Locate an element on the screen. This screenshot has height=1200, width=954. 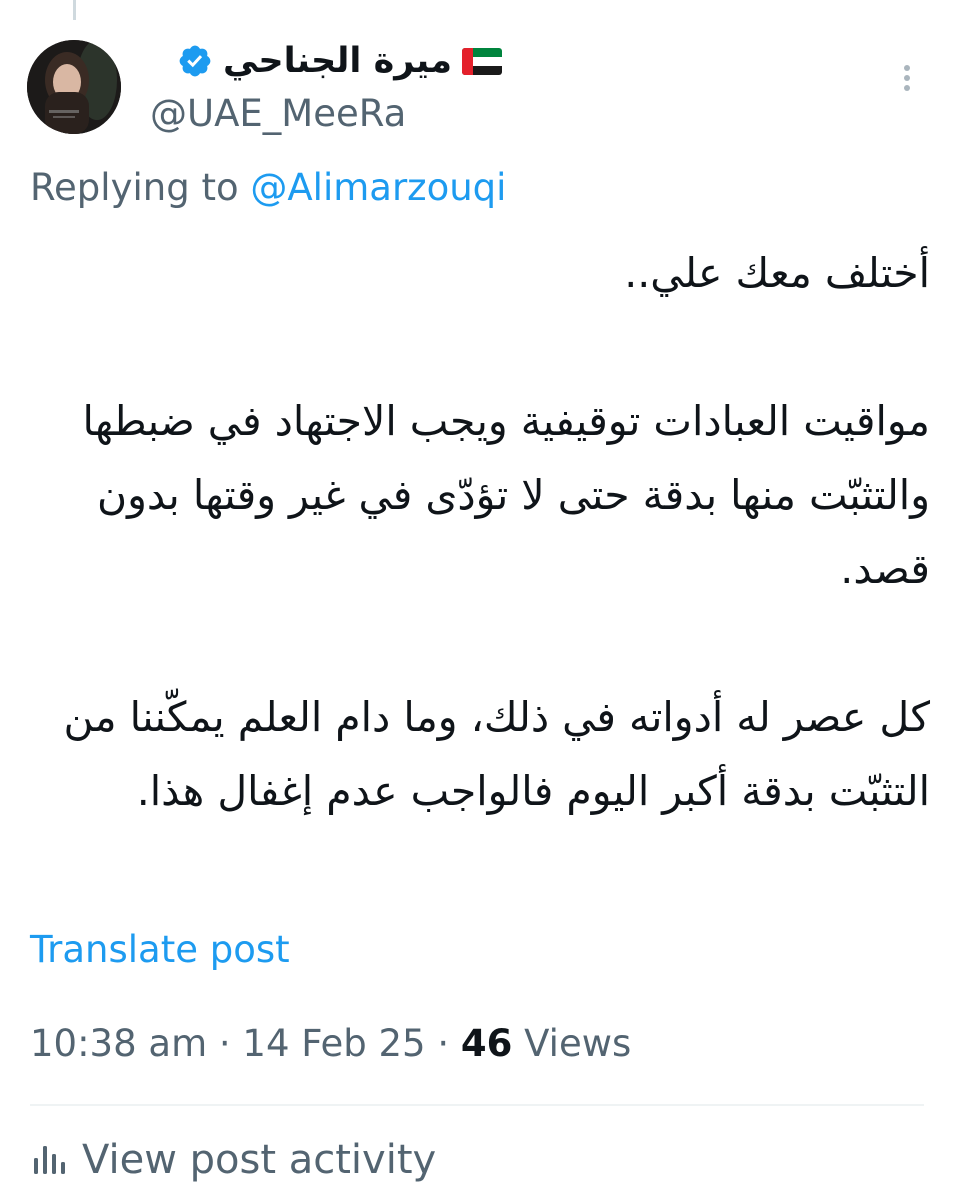
view-post-activity-button: View post activity is located at coordinates (233, 1160).